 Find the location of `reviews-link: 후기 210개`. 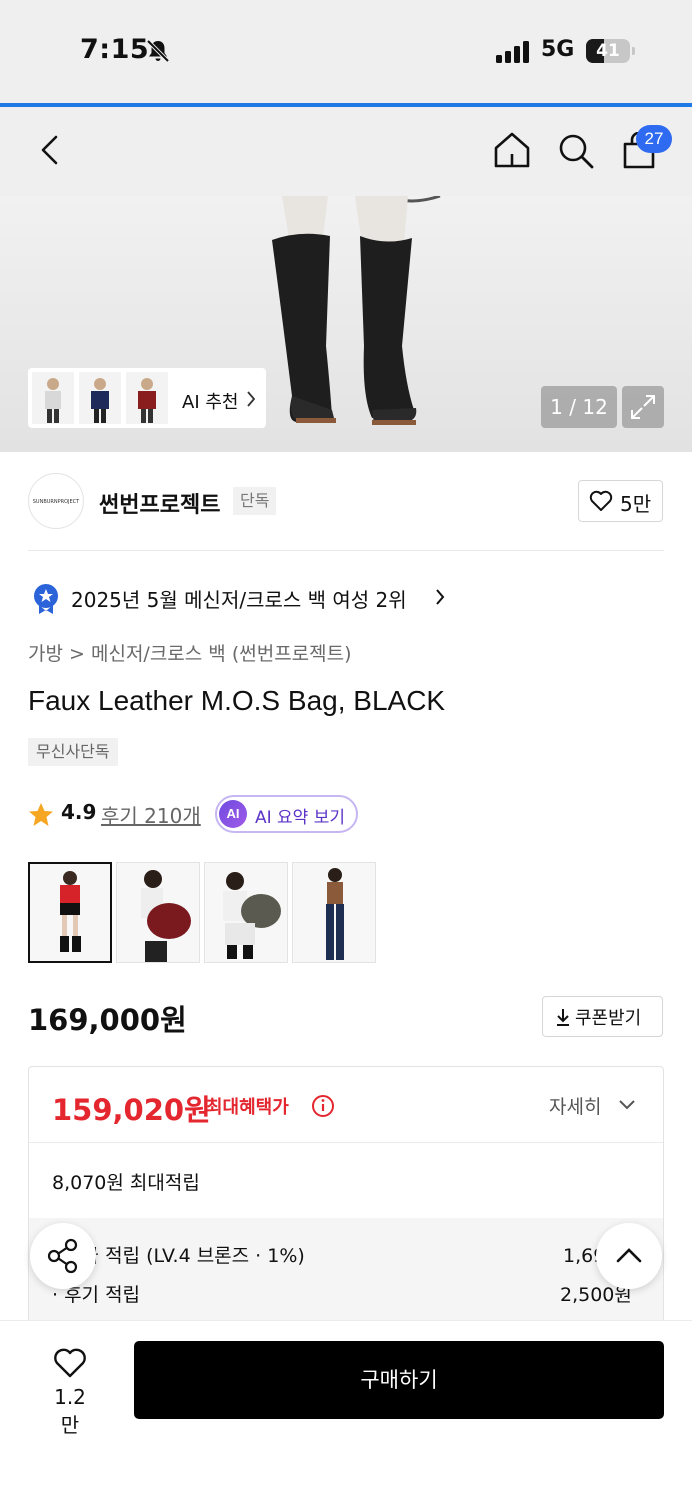

reviews-link: 후기 210개 is located at coordinates (151, 814).